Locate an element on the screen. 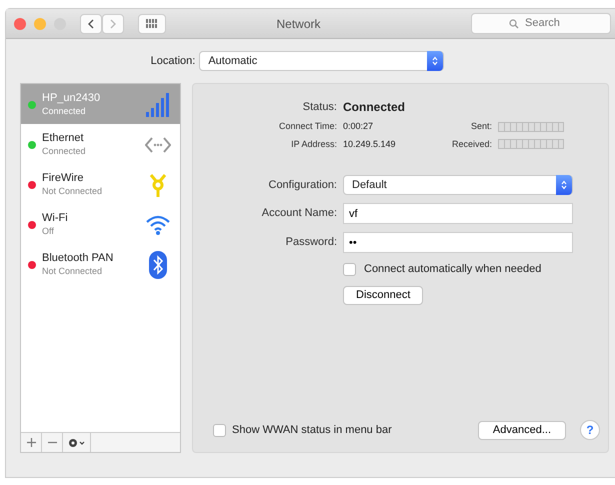 This screenshot has height=485, width=615. show-all-button is located at coordinates (152, 24).